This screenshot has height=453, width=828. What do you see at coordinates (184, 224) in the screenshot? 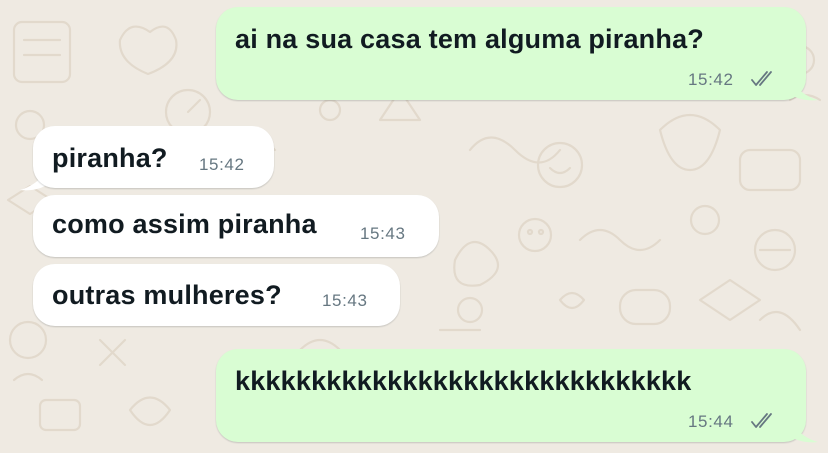
I see `message-text: como assim piranha` at bounding box center [184, 224].